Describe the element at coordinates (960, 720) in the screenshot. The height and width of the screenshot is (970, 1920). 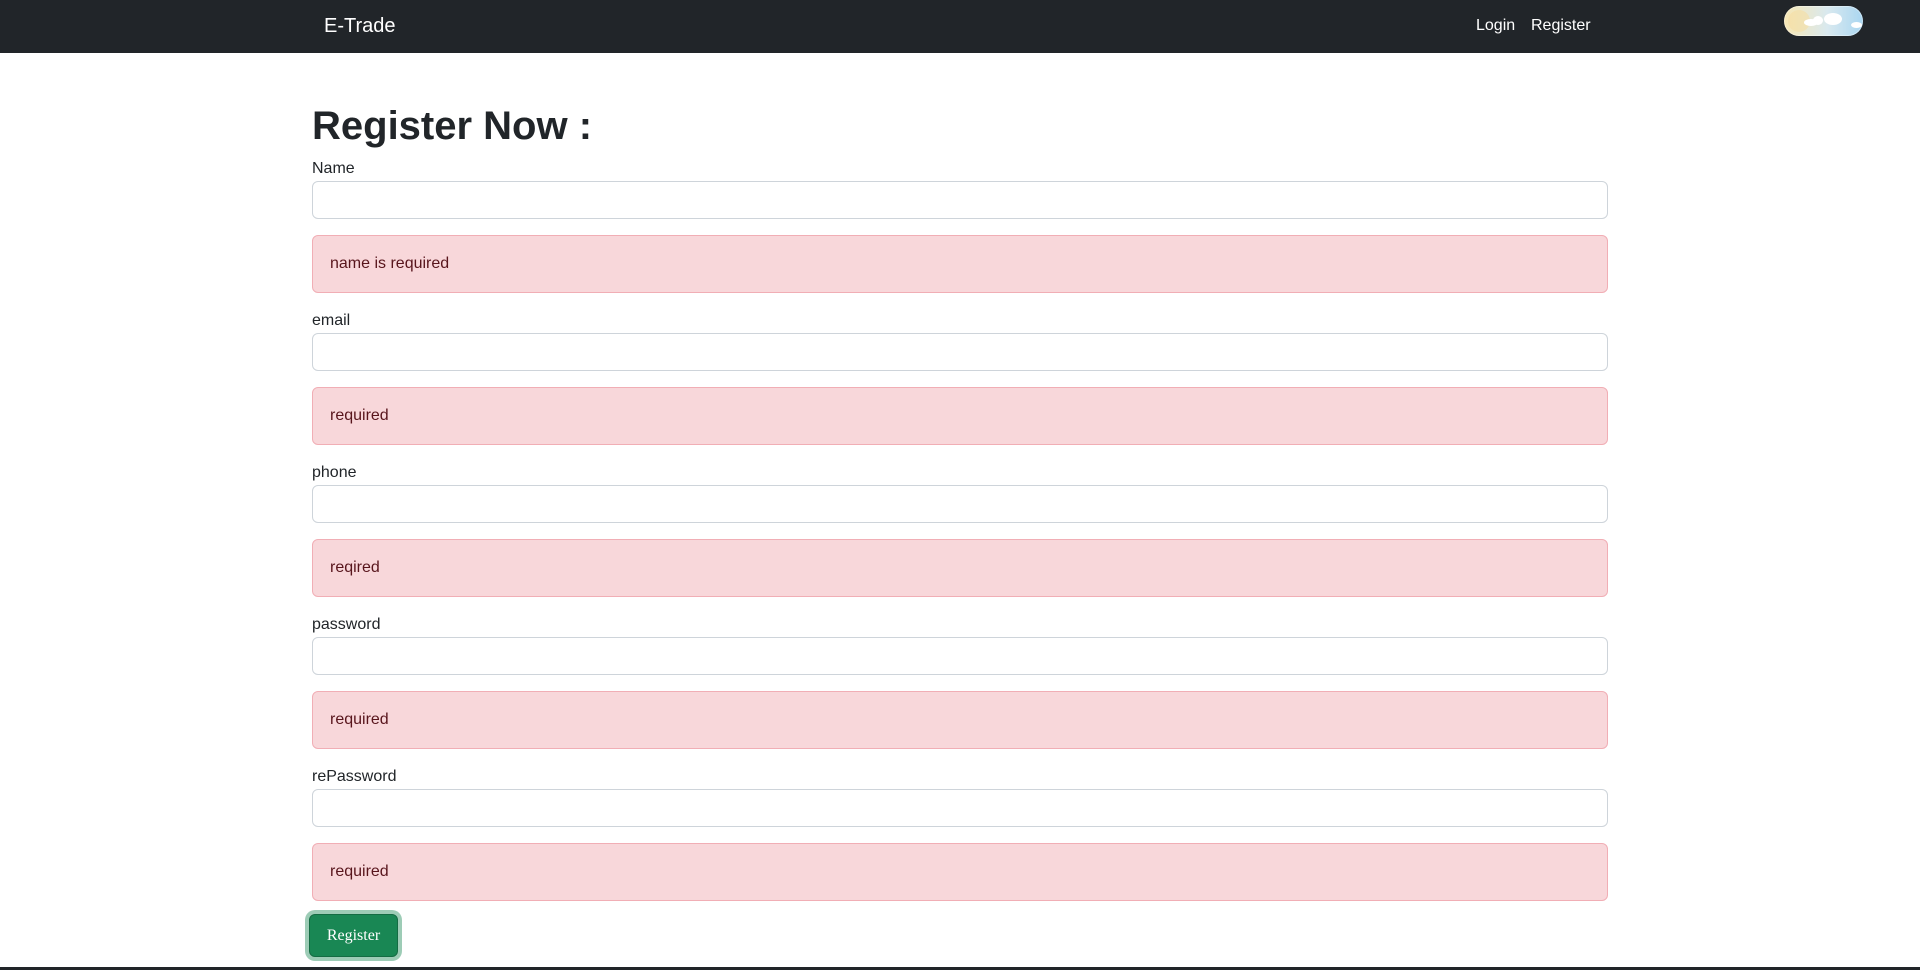
I see `password-error-alert: required` at that location.